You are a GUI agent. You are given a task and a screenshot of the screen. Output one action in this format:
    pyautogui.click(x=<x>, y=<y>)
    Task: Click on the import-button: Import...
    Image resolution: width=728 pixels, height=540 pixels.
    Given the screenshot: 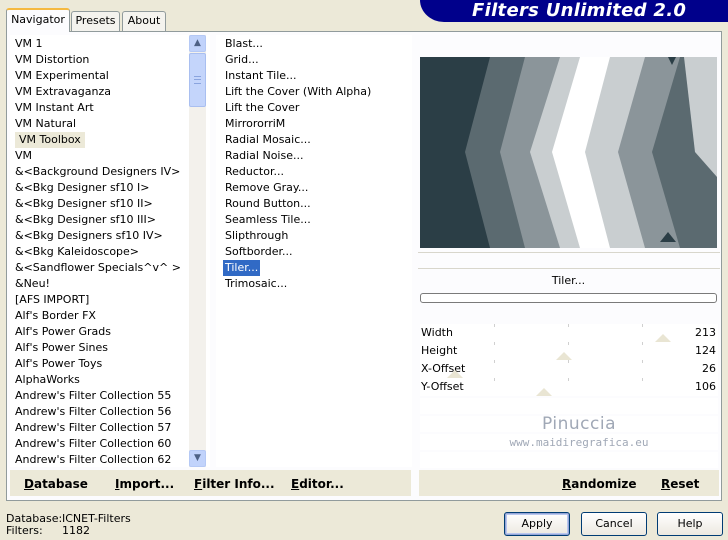 What is the action you would take?
    pyautogui.click(x=144, y=484)
    